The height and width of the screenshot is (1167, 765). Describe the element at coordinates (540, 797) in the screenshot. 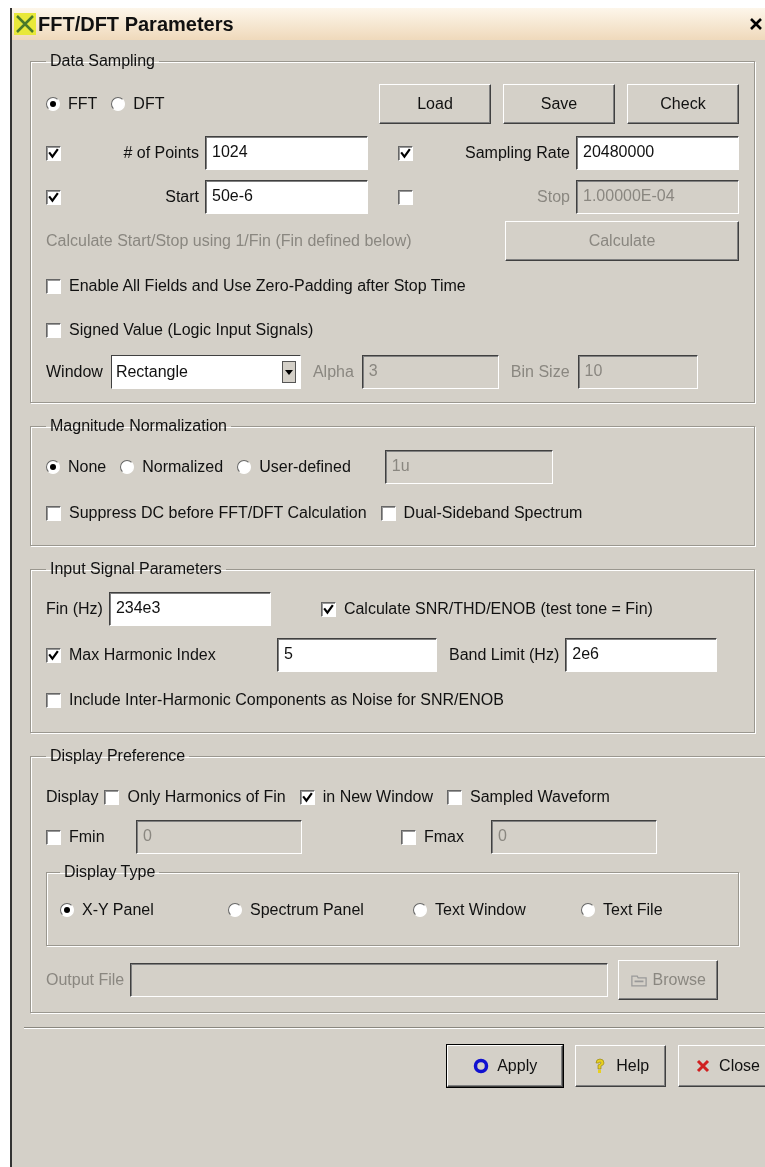

I see `checkbox-label: Sampled Waveform` at that location.